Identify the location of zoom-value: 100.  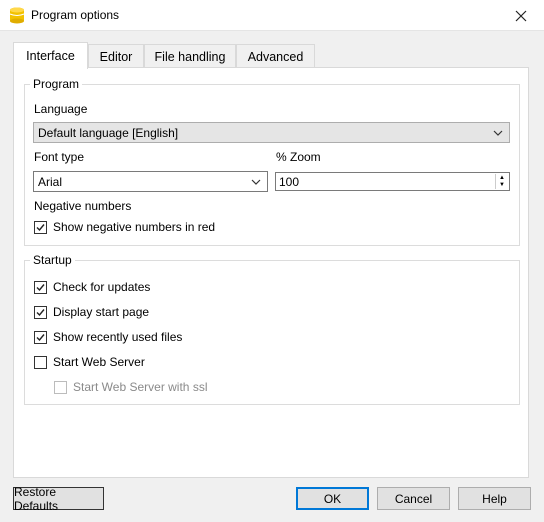
(289, 181).